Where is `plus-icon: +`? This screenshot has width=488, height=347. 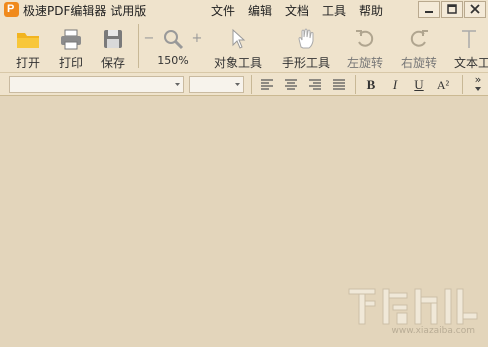
plus-icon: + is located at coordinates (197, 38).